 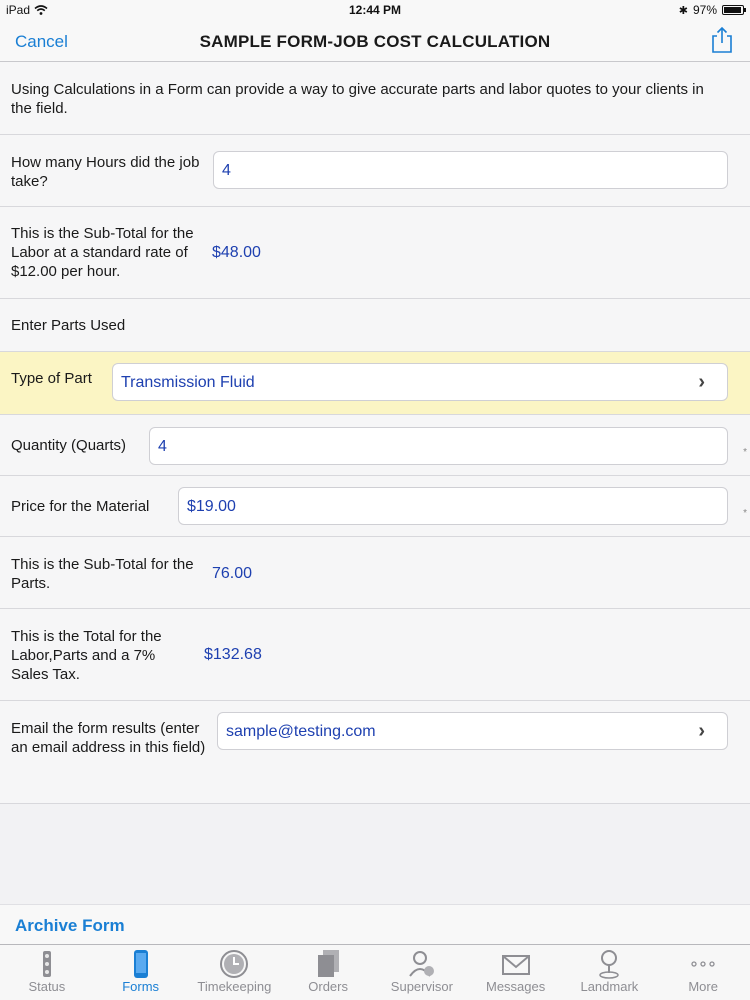 I want to click on part-type-label: Type of Part, so click(x=51, y=378).